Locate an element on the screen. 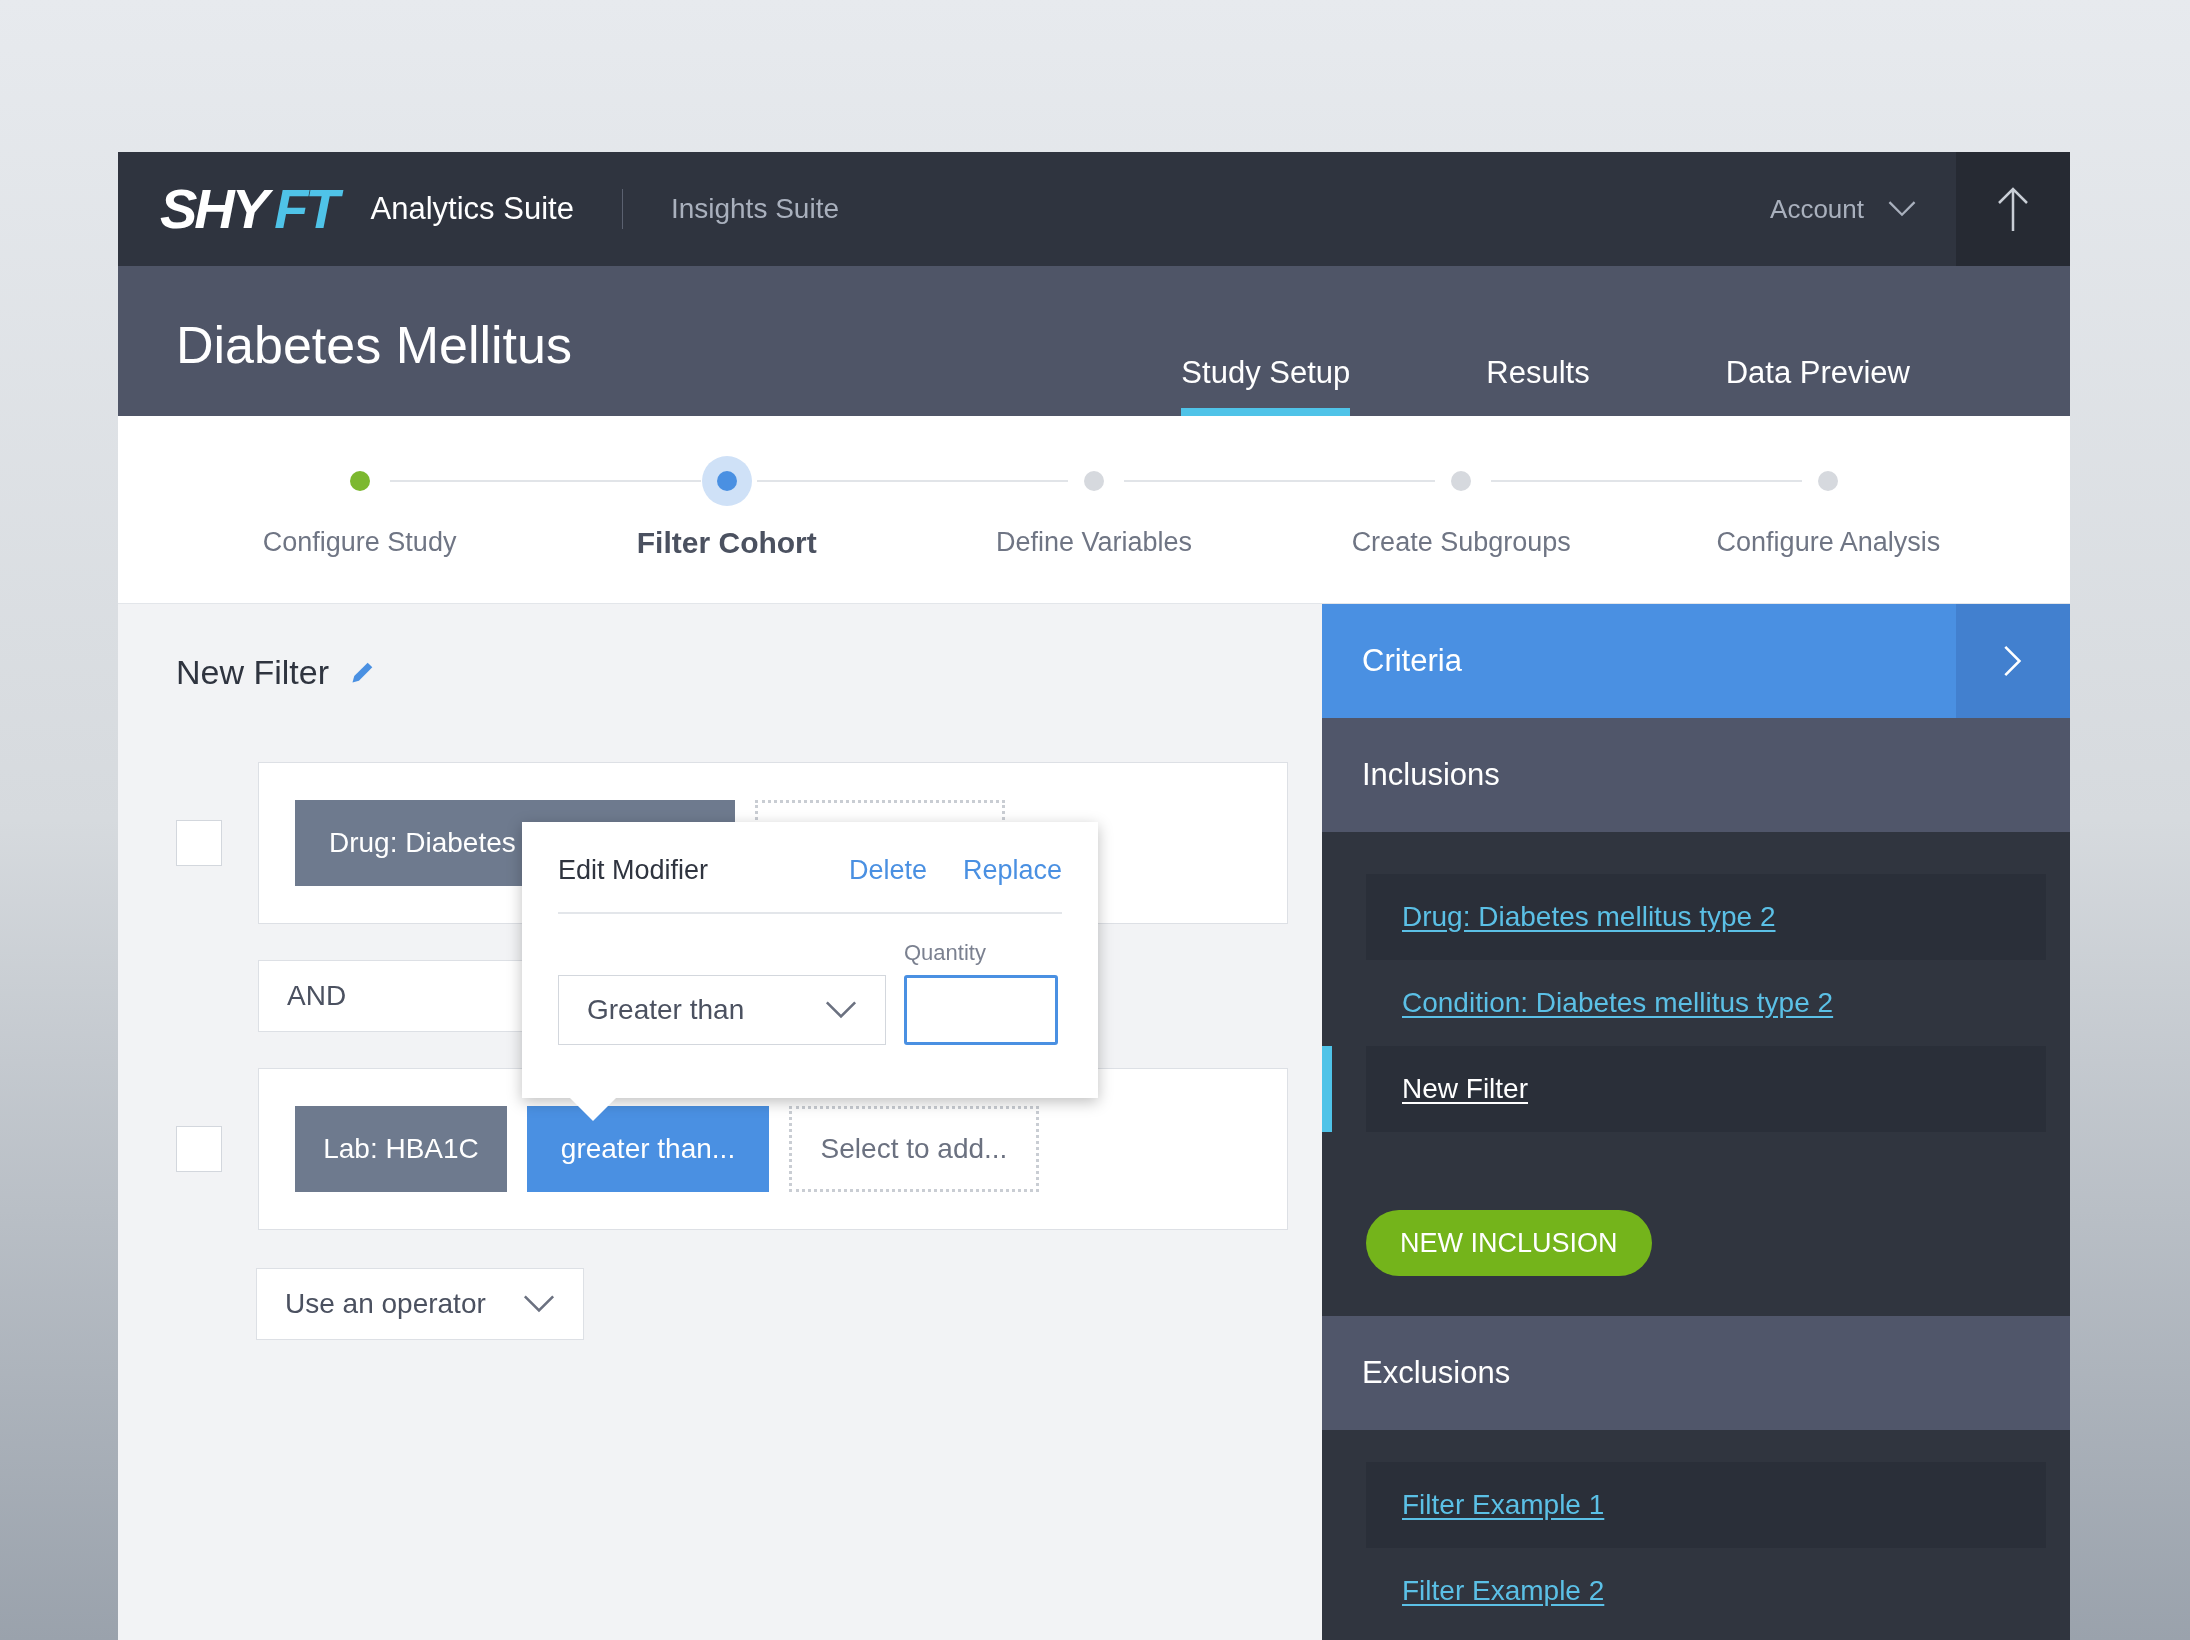 The image size is (2190, 1640). popover-action-link: Delete is located at coordinates (887, 870).